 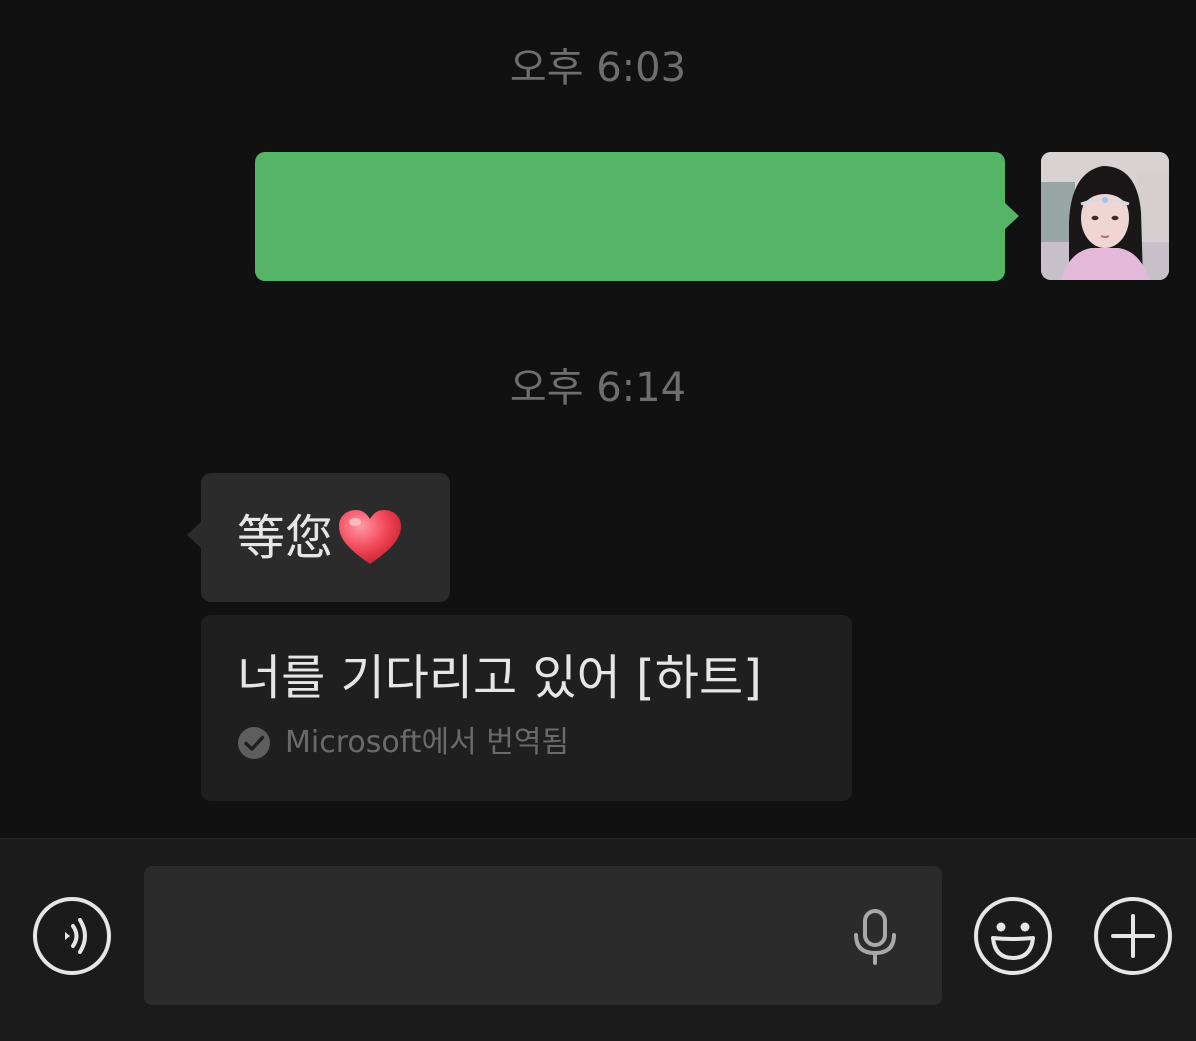 I want to click on outgoing-message-bubble, so click(x=637, y=216).